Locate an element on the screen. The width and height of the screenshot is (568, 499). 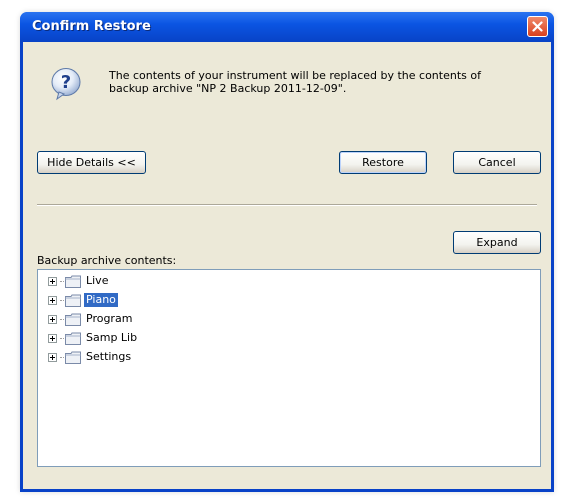
title-bar: Confirm Restore is located at coordinates (287, 27).